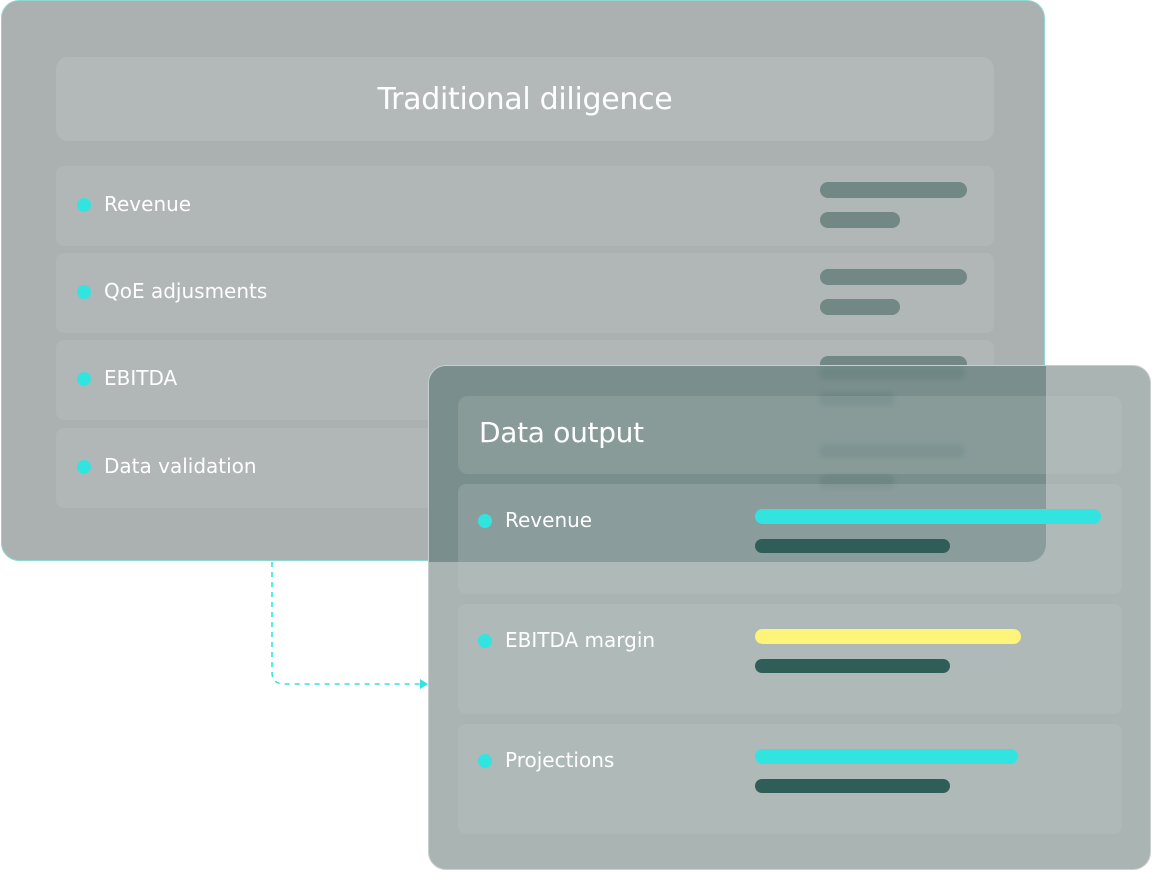  Describe the element at coordinates (580, 640) in the screenshot. I see `output-row-label: EBITDA margin` at that location.